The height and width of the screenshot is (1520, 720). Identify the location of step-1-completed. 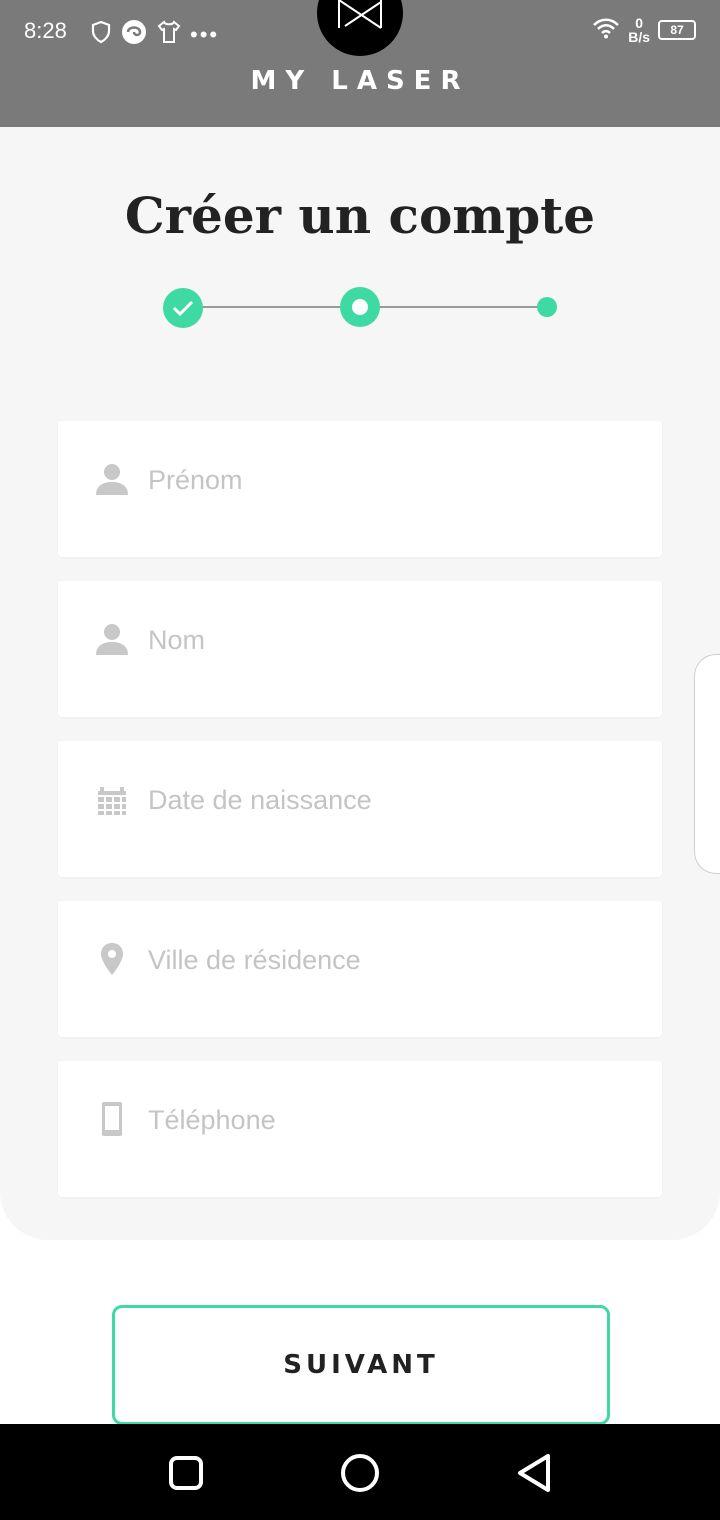
(183, 308).